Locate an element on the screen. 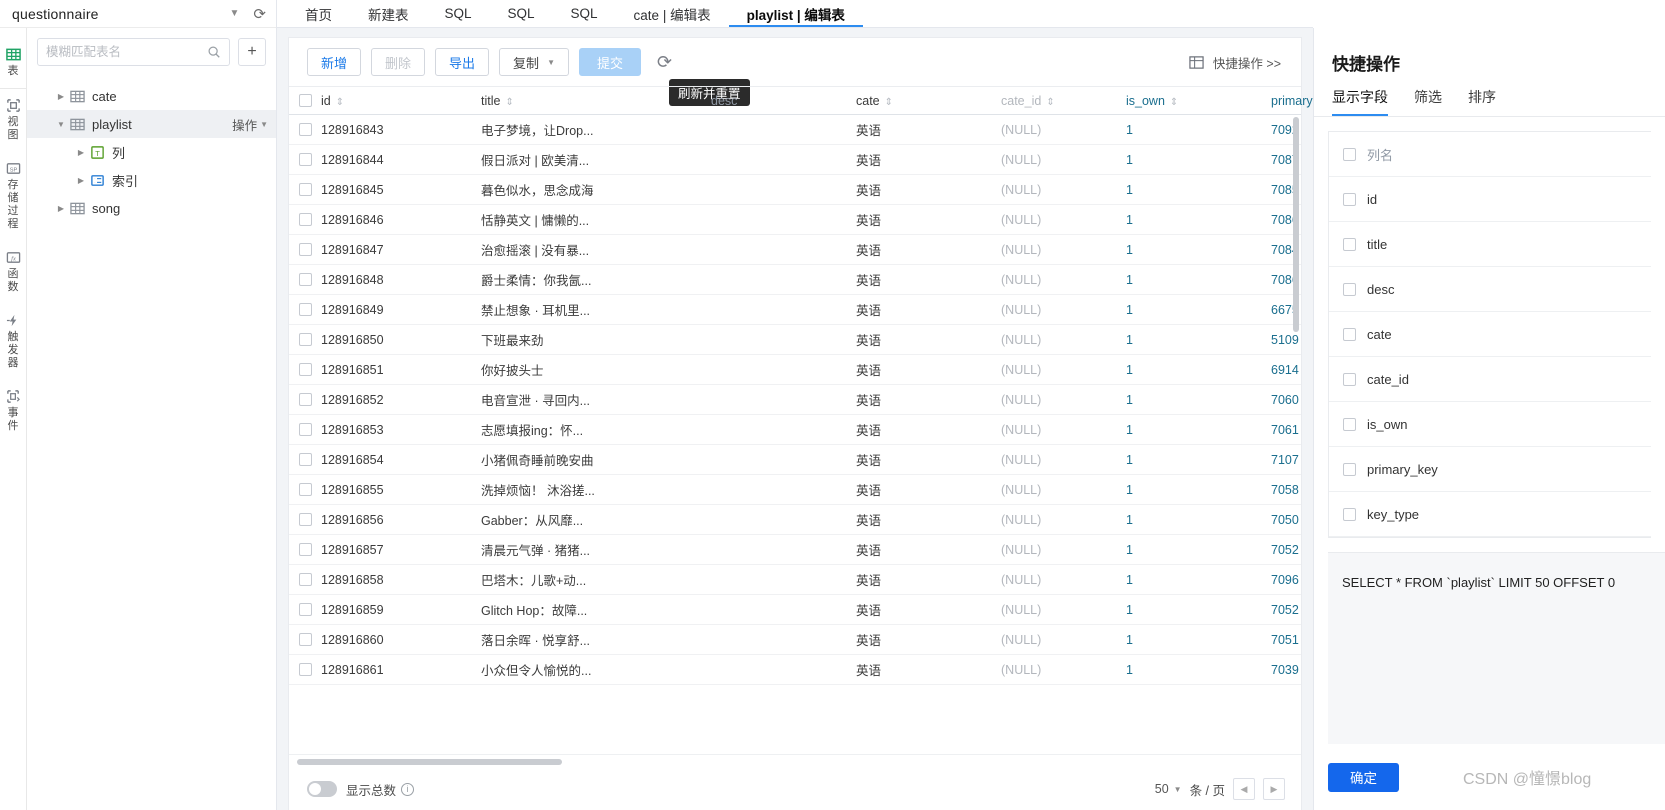 This screenshot has width=1665, height=810. chevron-down-icon: ▼ is located at coordinates (235, 13).